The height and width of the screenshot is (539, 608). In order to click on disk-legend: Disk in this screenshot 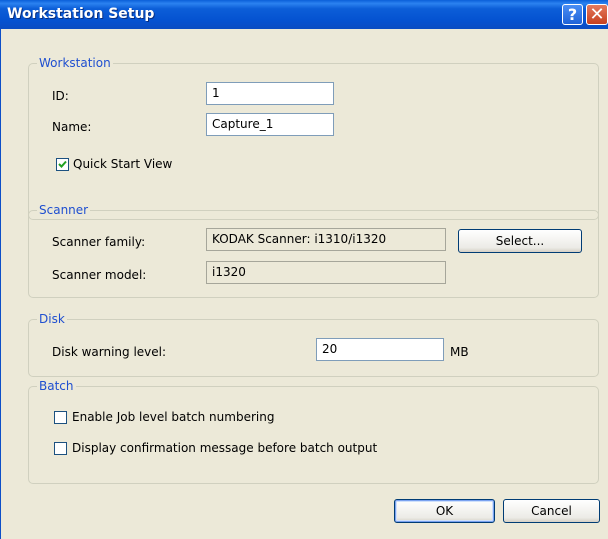, I will do `click(52, 319)`.